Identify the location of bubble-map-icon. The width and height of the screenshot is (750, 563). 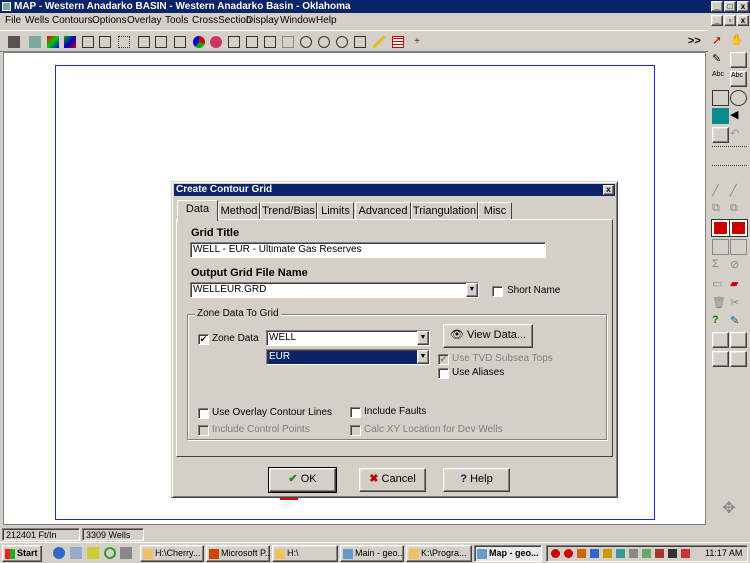
(216, 42).